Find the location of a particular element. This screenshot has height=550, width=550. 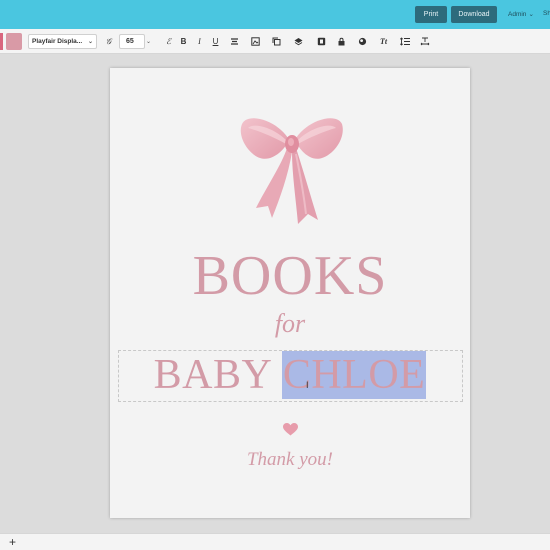

accent-color-swatch is located at coordinates (1, 41).